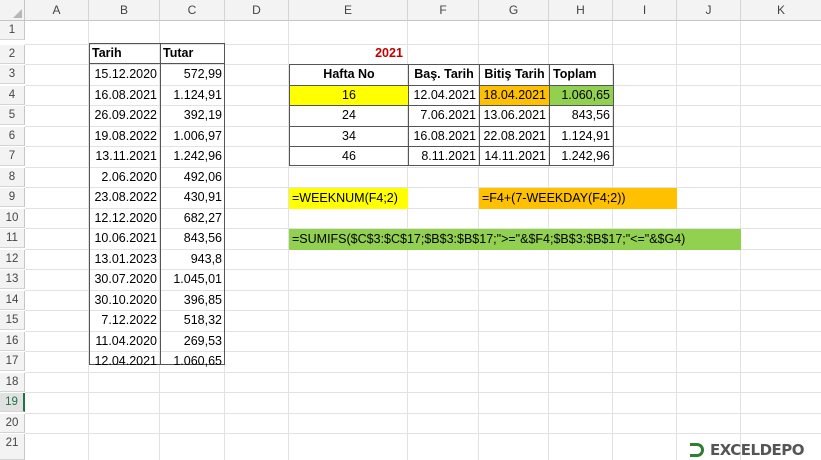 The height and width of the screenshot is (460, 821). Describe the element at coordinates (12, 156) in the screenshot. I see `row-header-7: 7` at that location.